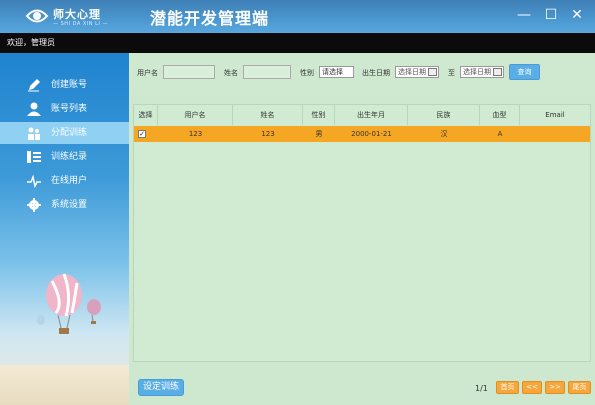 The height and width of the screenshot is (405, 595). I want to click on logo-icon, so click(37, 16).